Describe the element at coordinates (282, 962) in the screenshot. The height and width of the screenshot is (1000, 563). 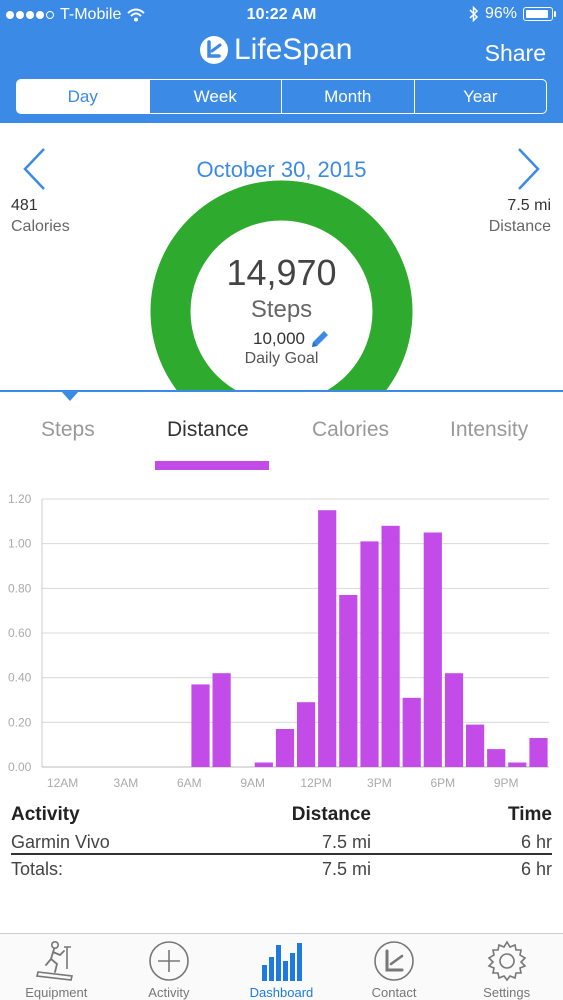
I see `bar-chart-icon` at that location.